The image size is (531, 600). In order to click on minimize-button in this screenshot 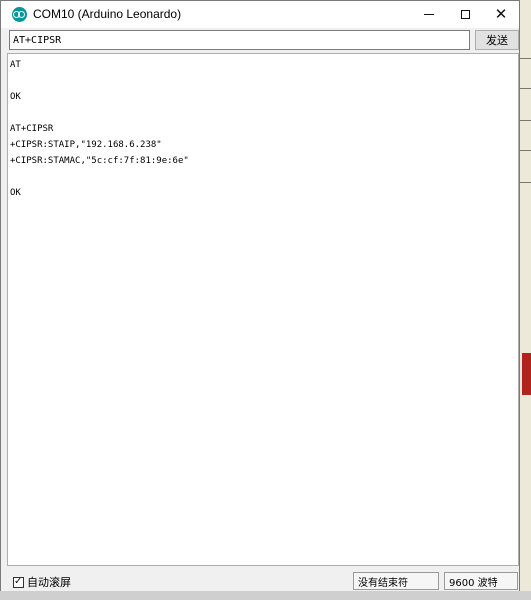, I will do `click(429, 14)`.